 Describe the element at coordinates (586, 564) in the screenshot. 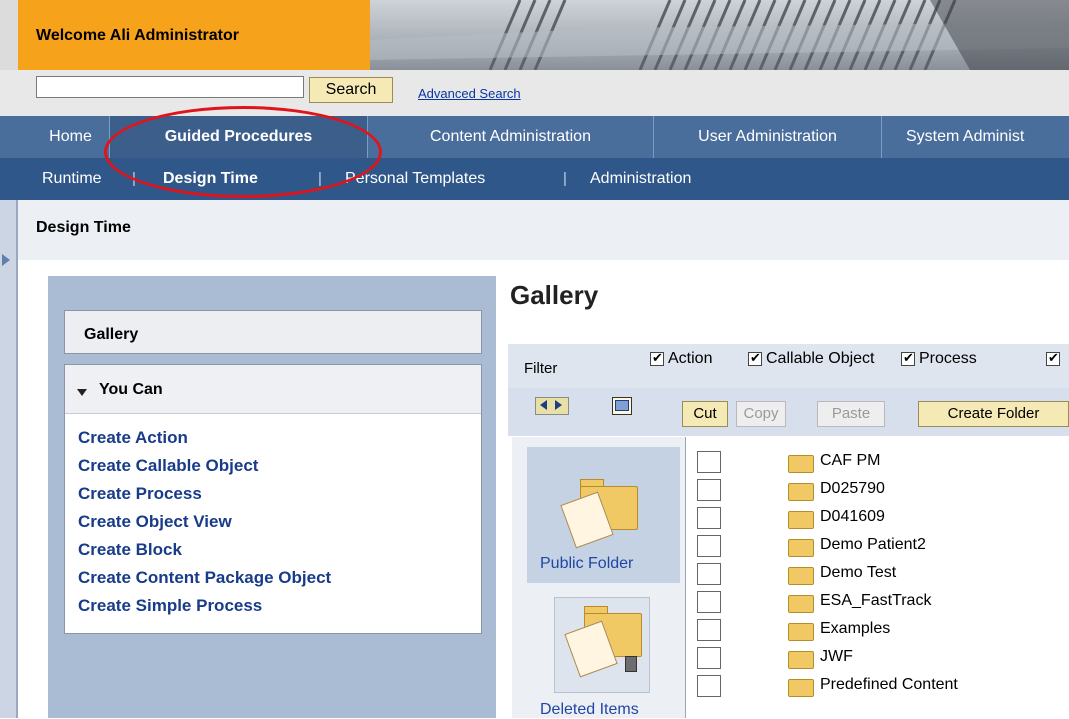

I see `public-folder-label: Public Folder` at that location.